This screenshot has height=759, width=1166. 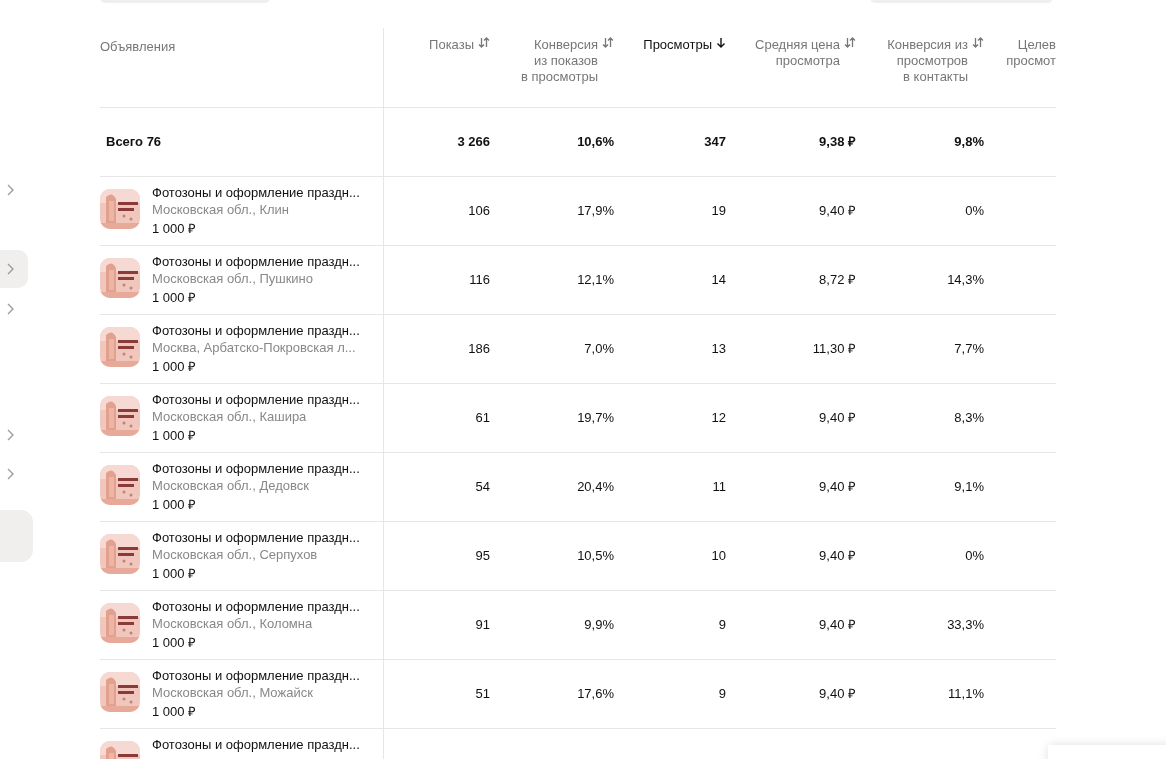 I want to click on table-cell: 10, so click(x=718, y=556).